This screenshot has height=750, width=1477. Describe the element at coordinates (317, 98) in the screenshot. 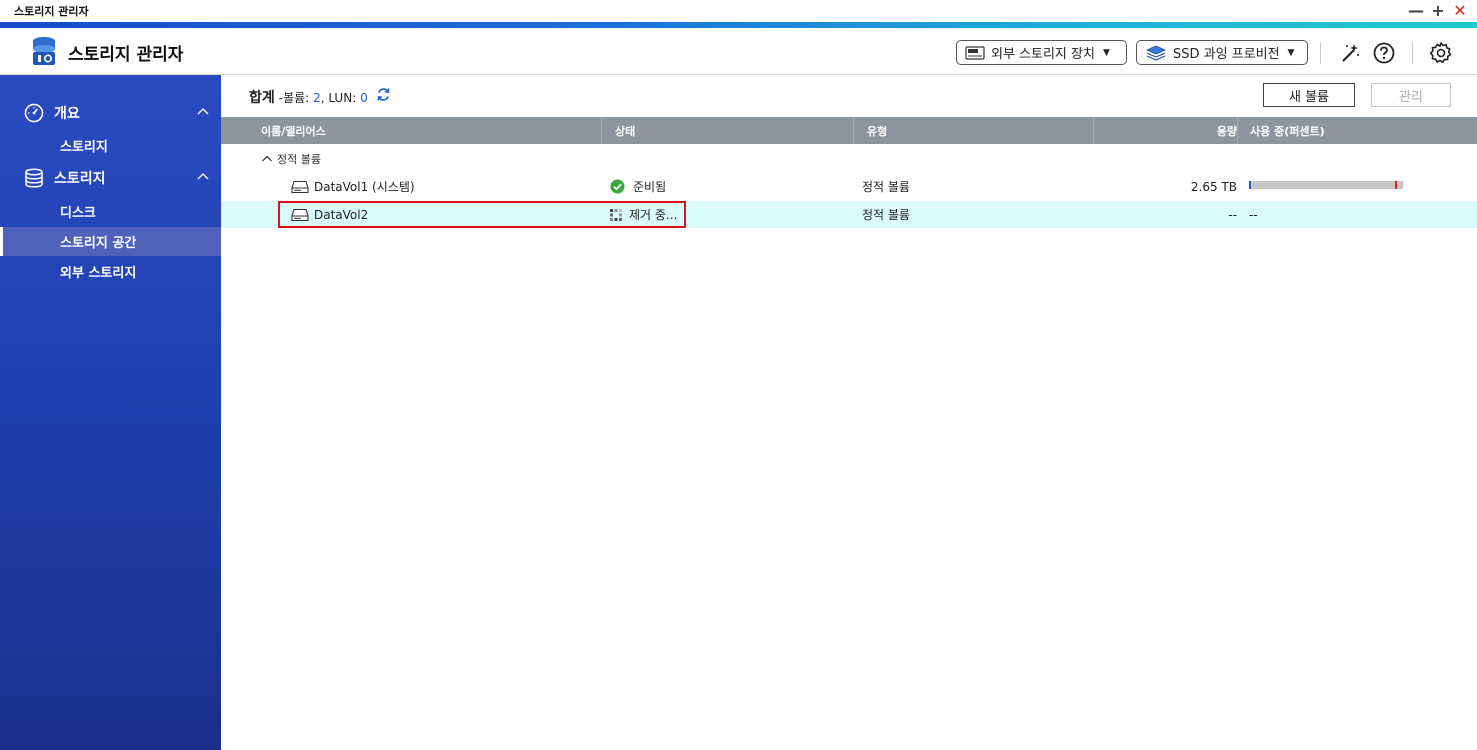

I see `volume-count: 2` at that location.